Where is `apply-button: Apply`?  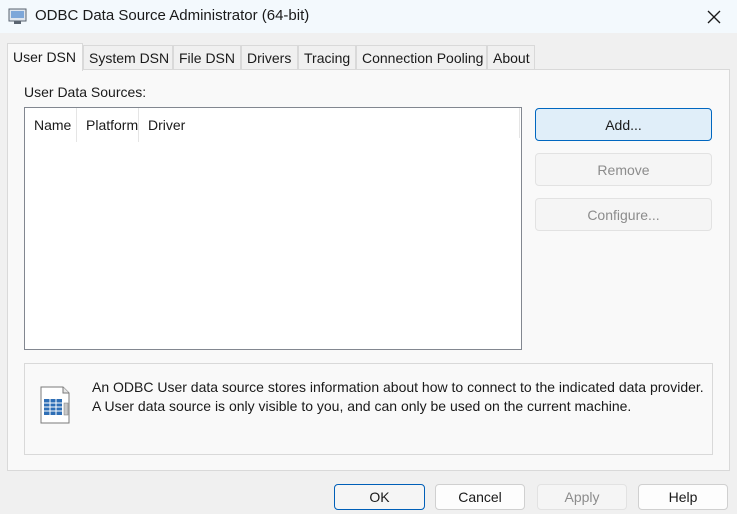
apply-button: Apply is located at coordinates (582, 497).